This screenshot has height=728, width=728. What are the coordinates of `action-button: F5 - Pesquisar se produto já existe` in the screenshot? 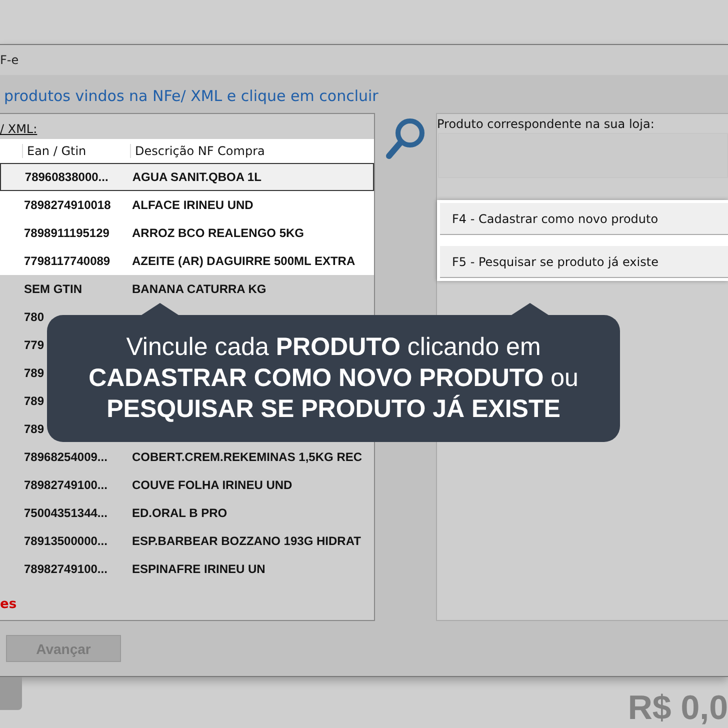 It's located at (584, 262).